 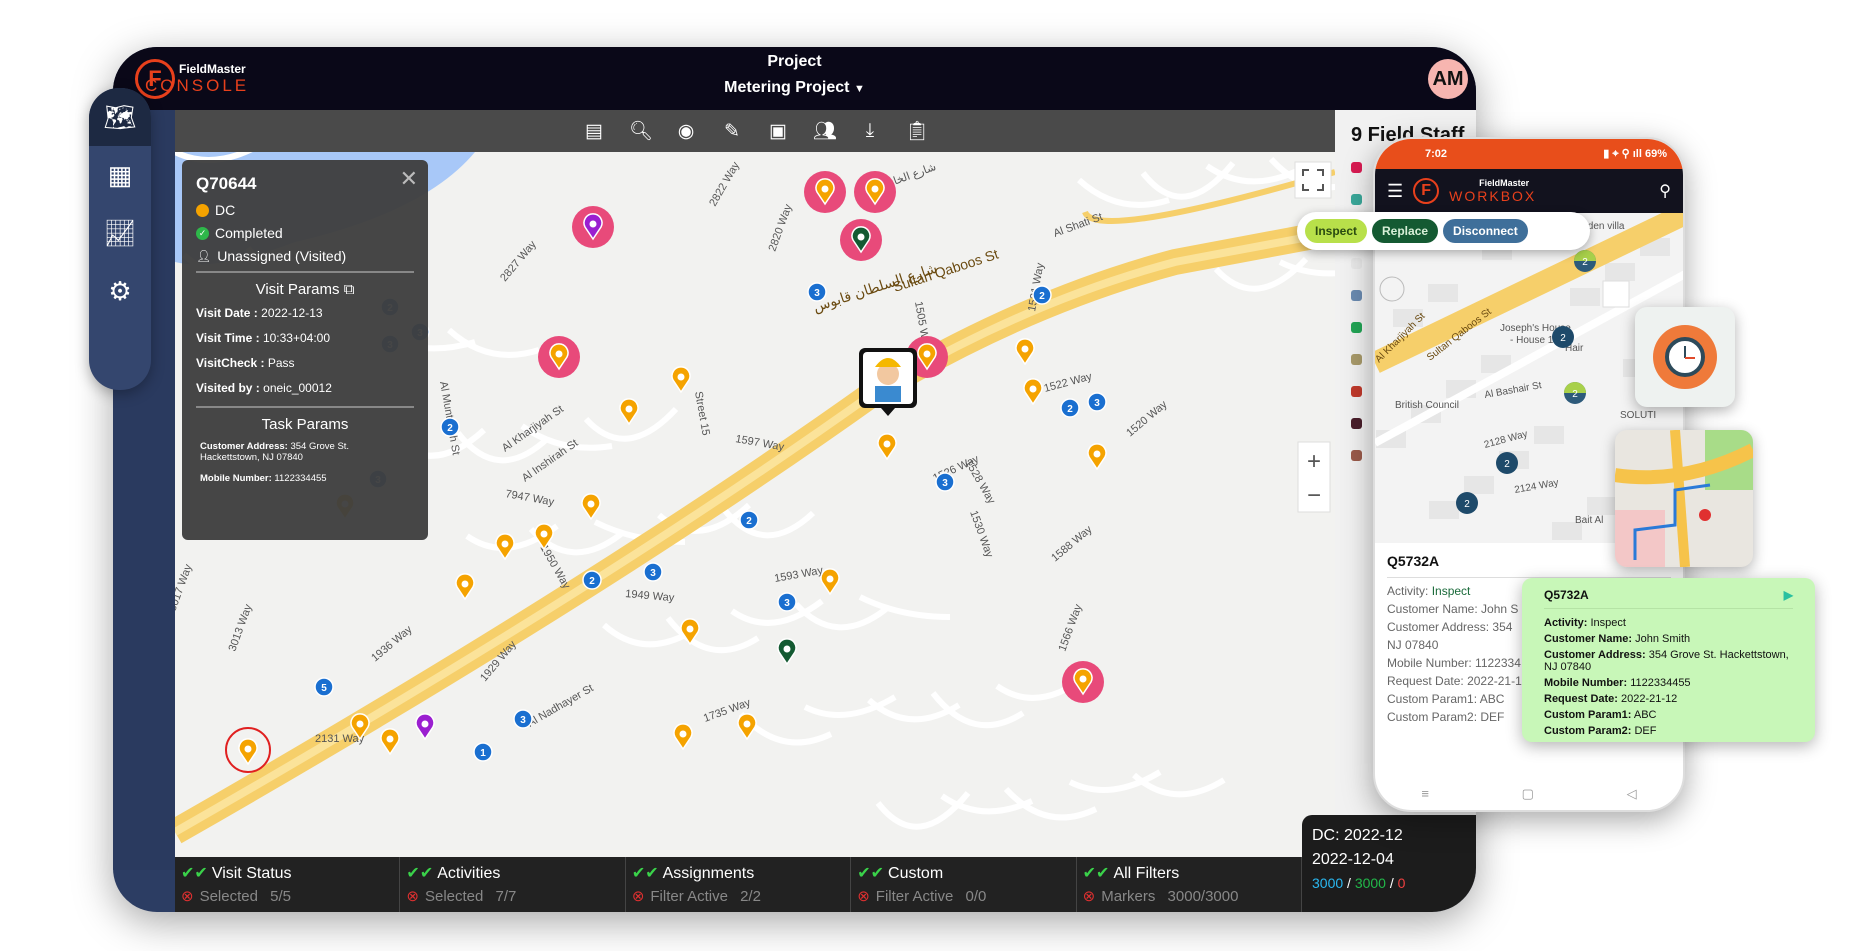 What do you see at coordinates (1405, 231) in the screenshot?
I see `chip-replace: Replace` at bounding box center [1405, 231].